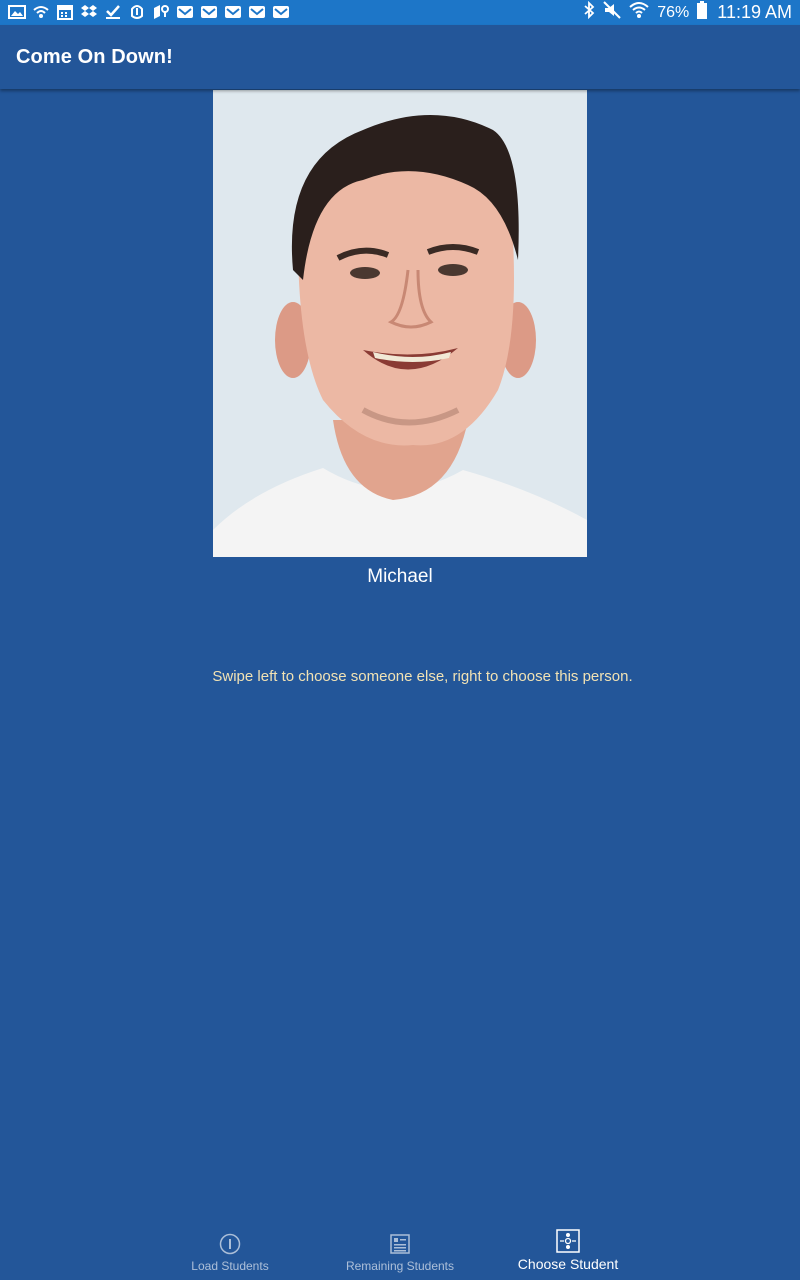 The height and width of the screenshot is (1280, 800). What do you see at coordinates (400, 1266) in the screenshot?
I see `nav-remaining-students-label: Remaining Students` at bounding box center [400, 1266].